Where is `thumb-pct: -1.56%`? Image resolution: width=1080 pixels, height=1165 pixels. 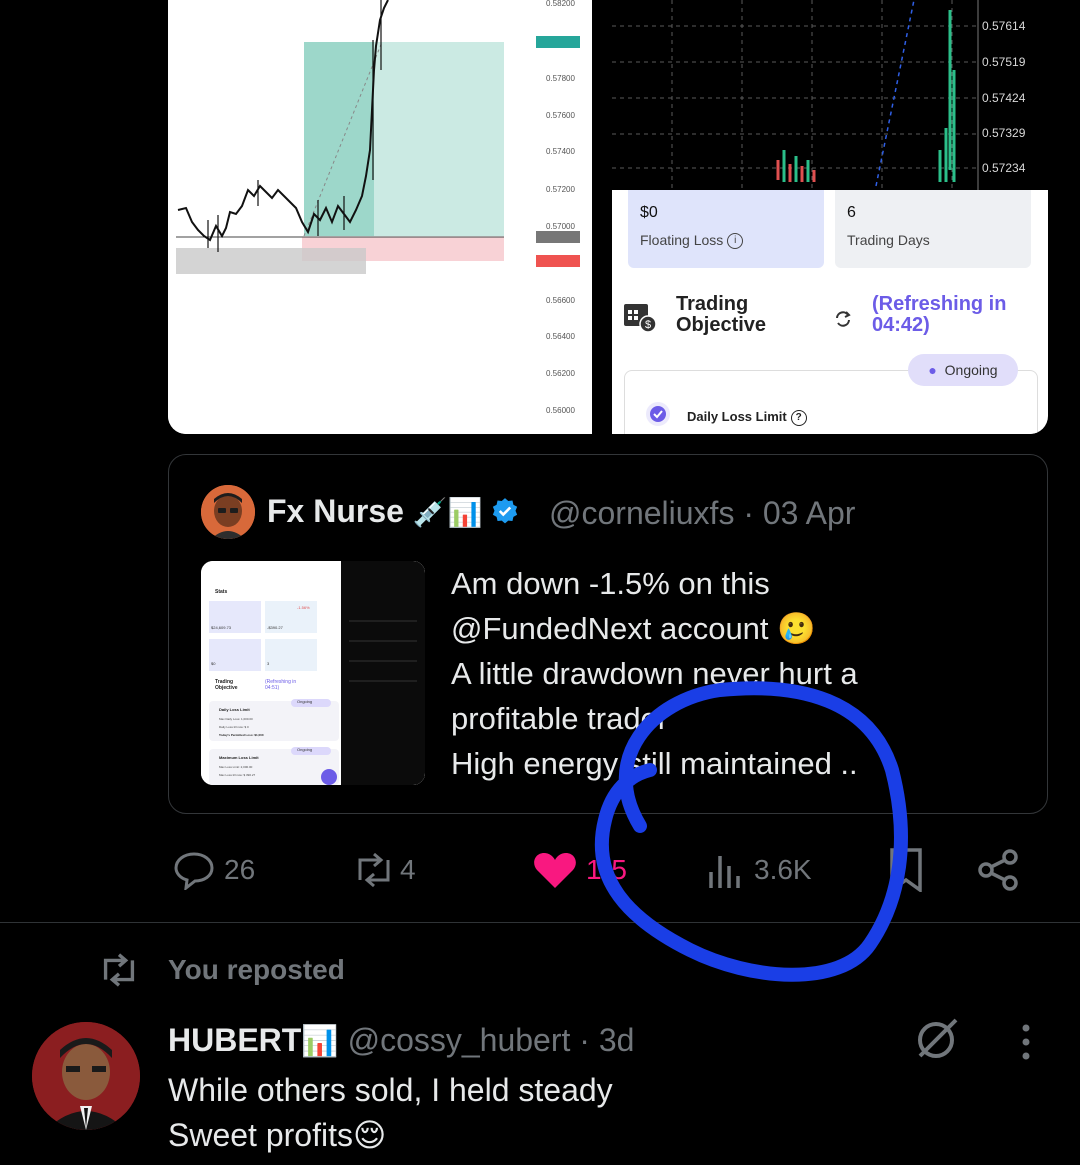 thumb-pct: -1.56% is located at coordinates (303, 607).